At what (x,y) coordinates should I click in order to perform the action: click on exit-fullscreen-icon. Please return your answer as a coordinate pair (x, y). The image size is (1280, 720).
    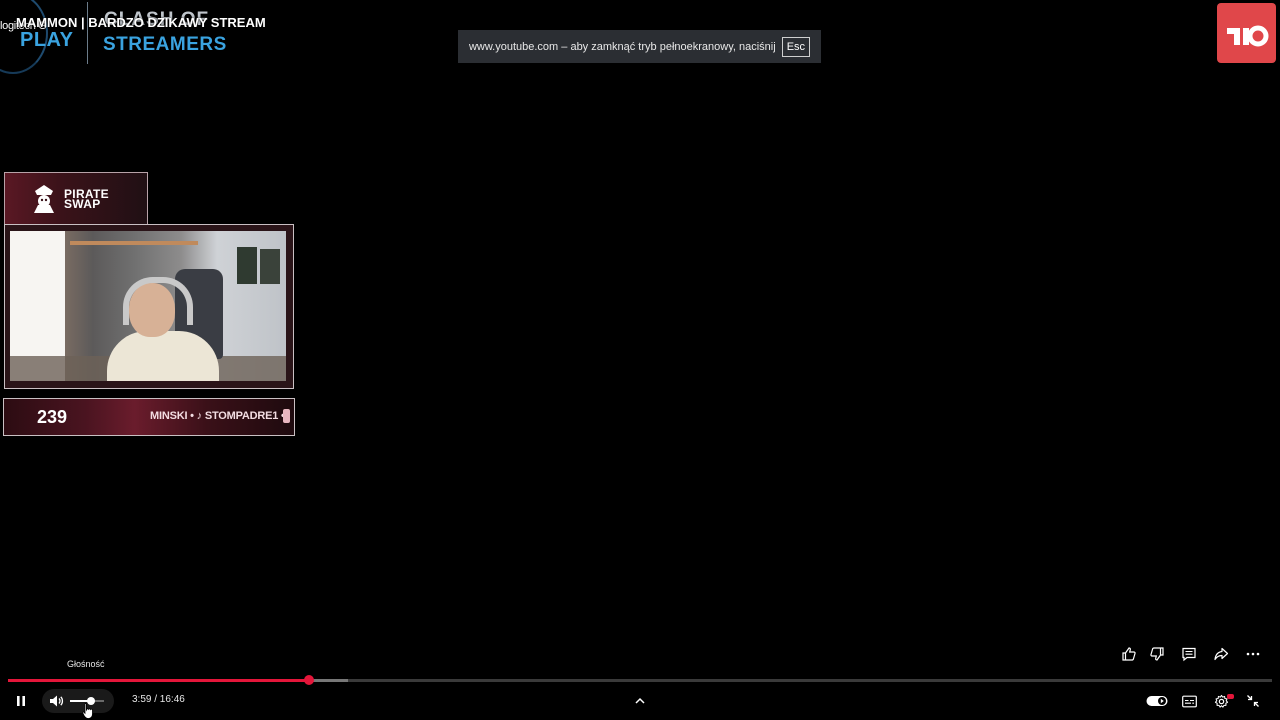
    Looking at the image, I should click on (1253, 701).